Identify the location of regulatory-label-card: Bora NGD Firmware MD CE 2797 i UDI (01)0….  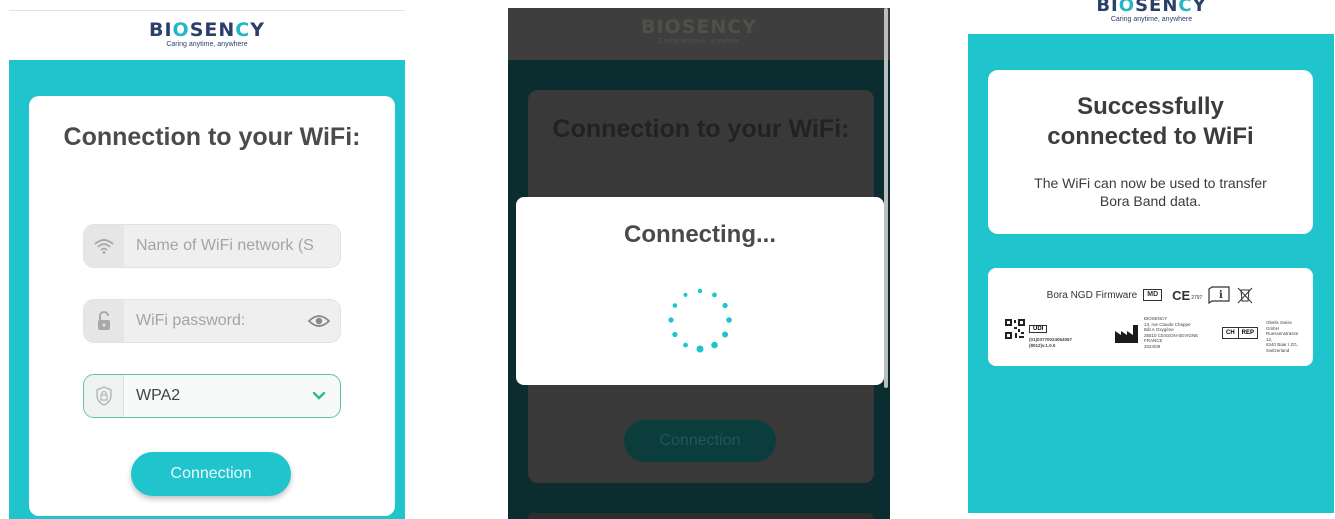
(1150, 317).